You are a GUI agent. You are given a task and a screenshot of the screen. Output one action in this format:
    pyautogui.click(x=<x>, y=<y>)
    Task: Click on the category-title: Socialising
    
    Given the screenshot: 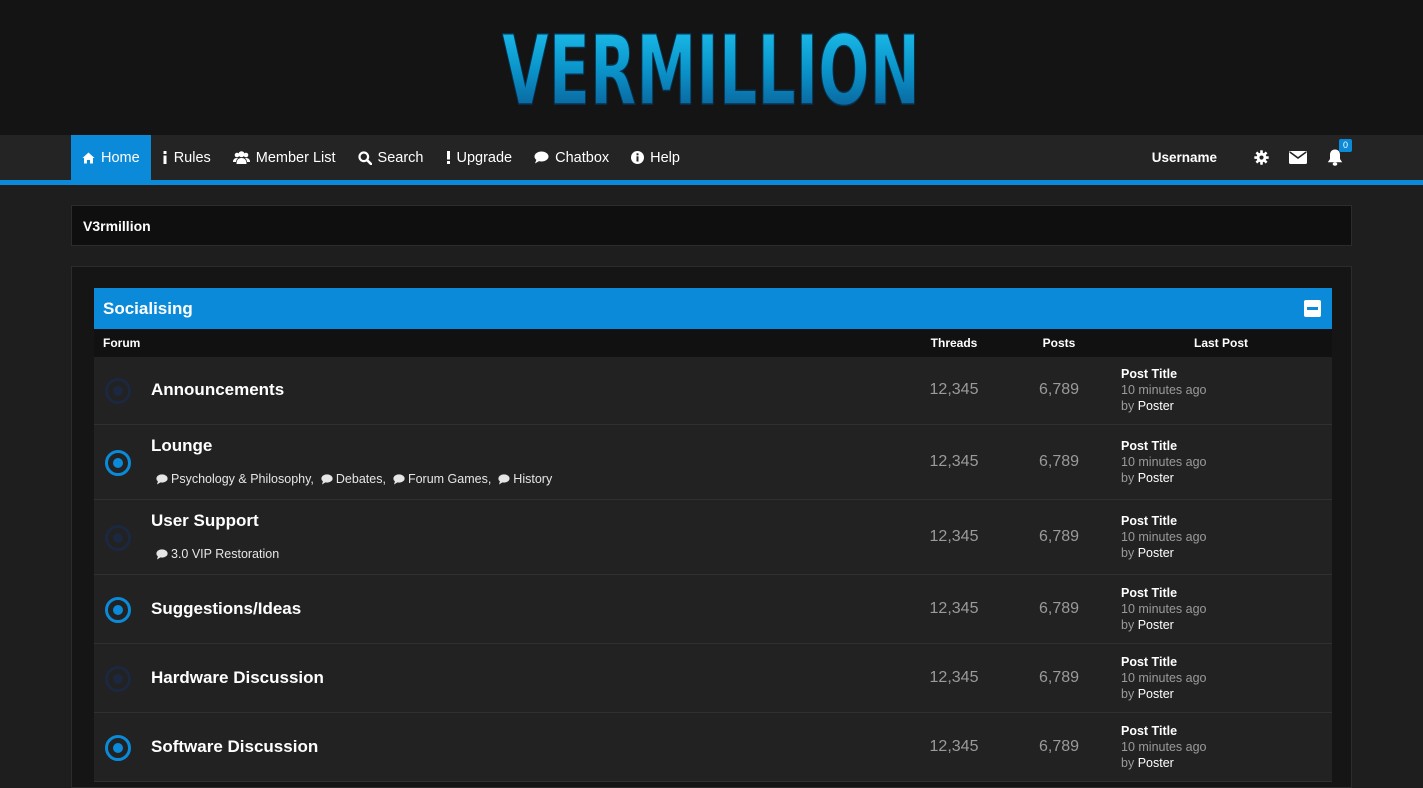 What is the action you would take?
    pyautogui.click(x=148, y=309)
    